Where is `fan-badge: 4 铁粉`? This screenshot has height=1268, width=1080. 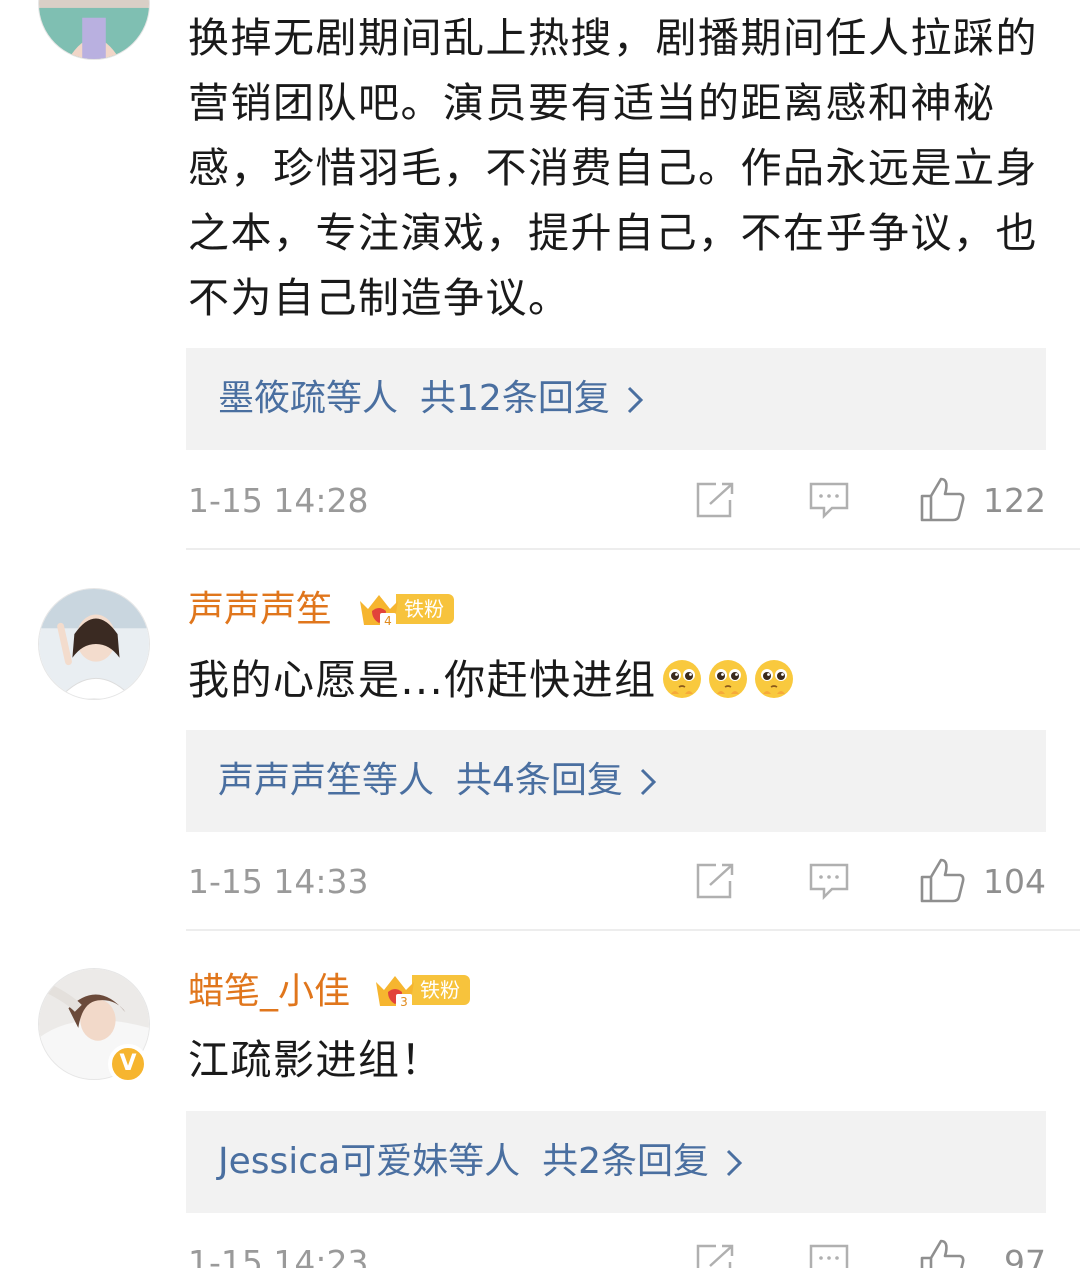
fan-badge: 4 铁粉 is located at coordinates (405, 609).